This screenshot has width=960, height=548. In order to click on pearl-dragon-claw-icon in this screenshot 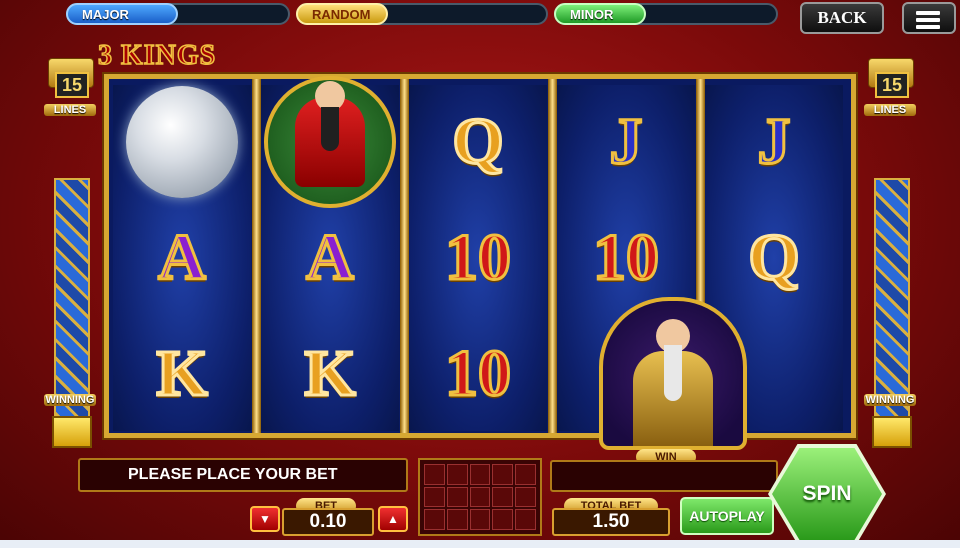, I will do `click(182, 142)`.